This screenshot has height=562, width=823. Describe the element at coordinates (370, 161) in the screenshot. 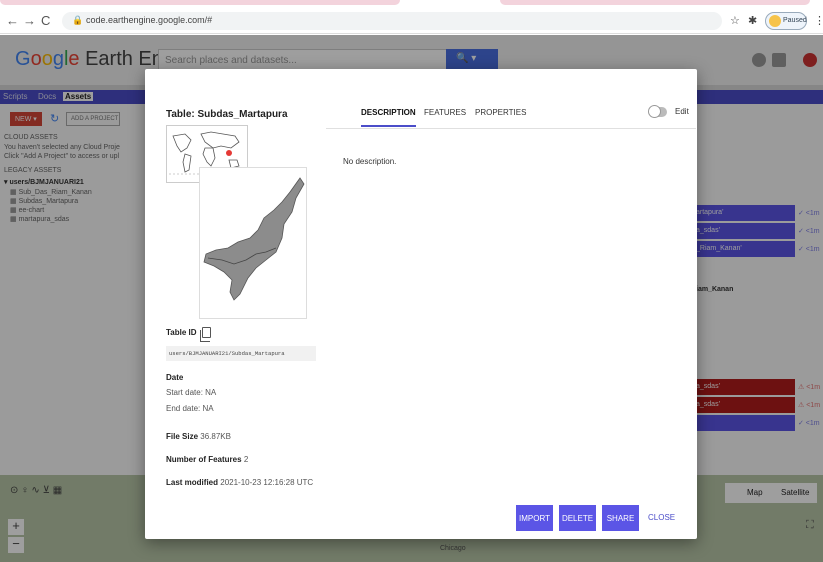

I see `description-text: No description.` at that location.